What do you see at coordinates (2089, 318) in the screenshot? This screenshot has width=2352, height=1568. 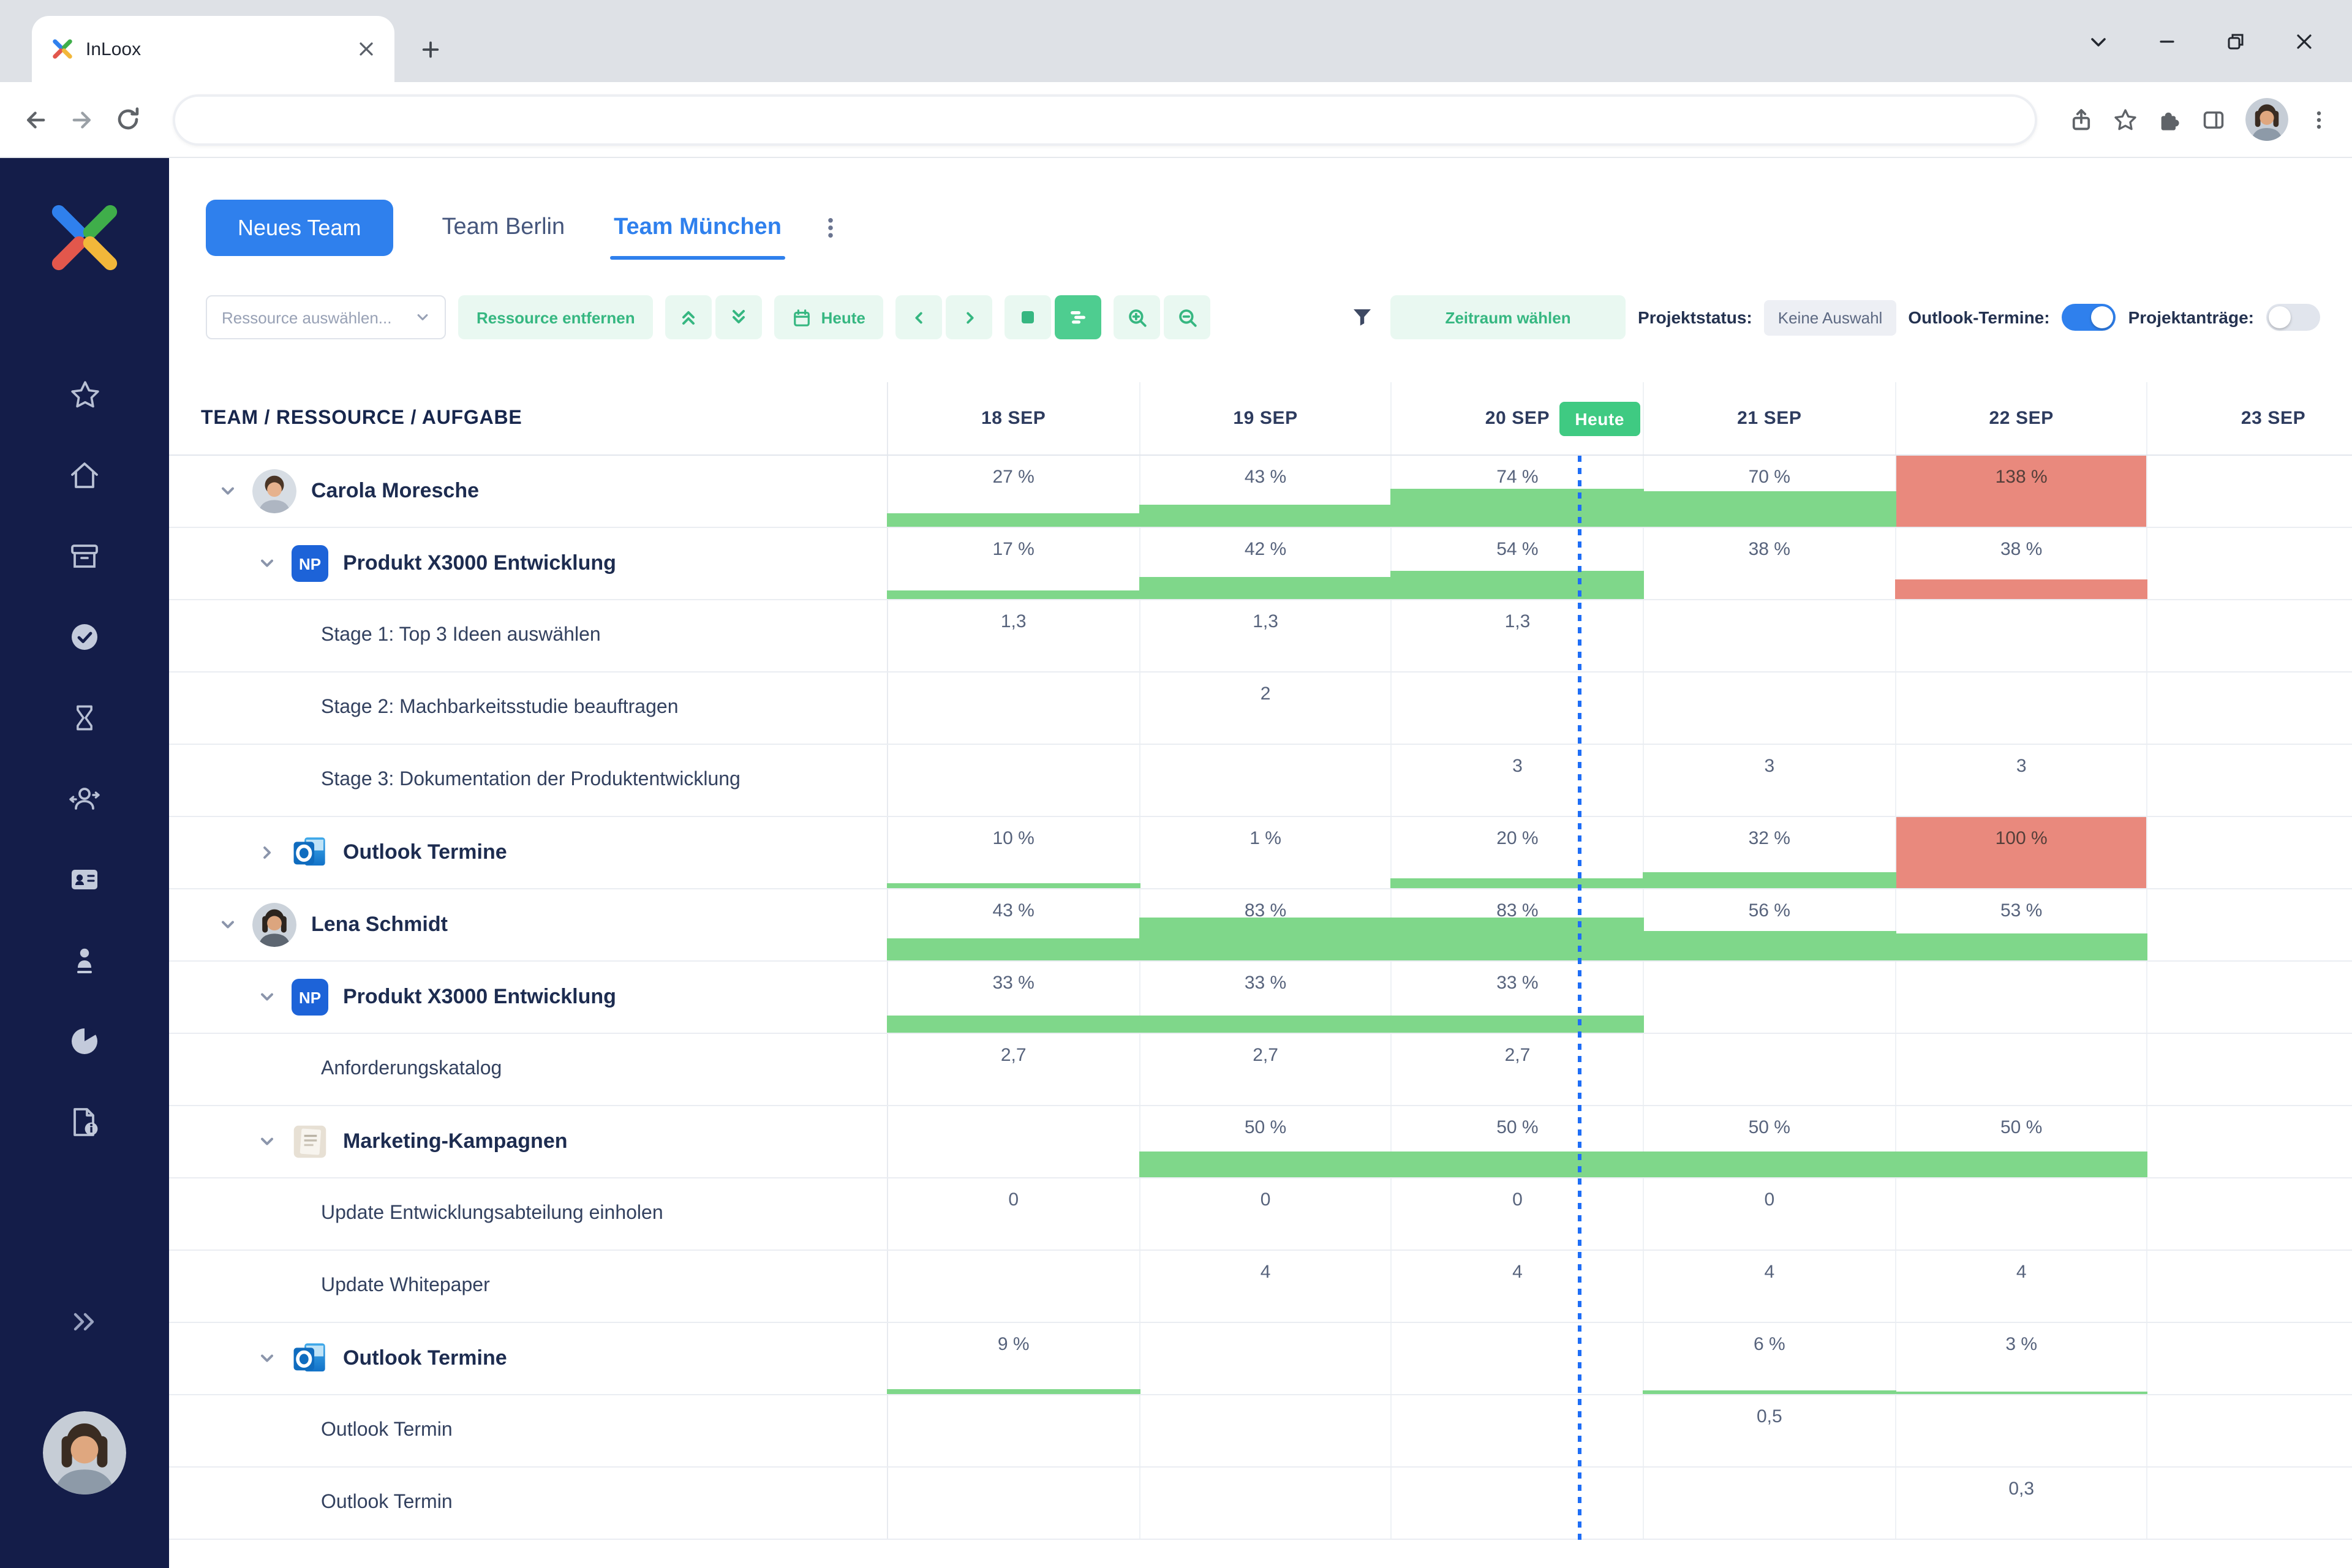 I see `outlook-toggle` at bounding box center [2089, 318].